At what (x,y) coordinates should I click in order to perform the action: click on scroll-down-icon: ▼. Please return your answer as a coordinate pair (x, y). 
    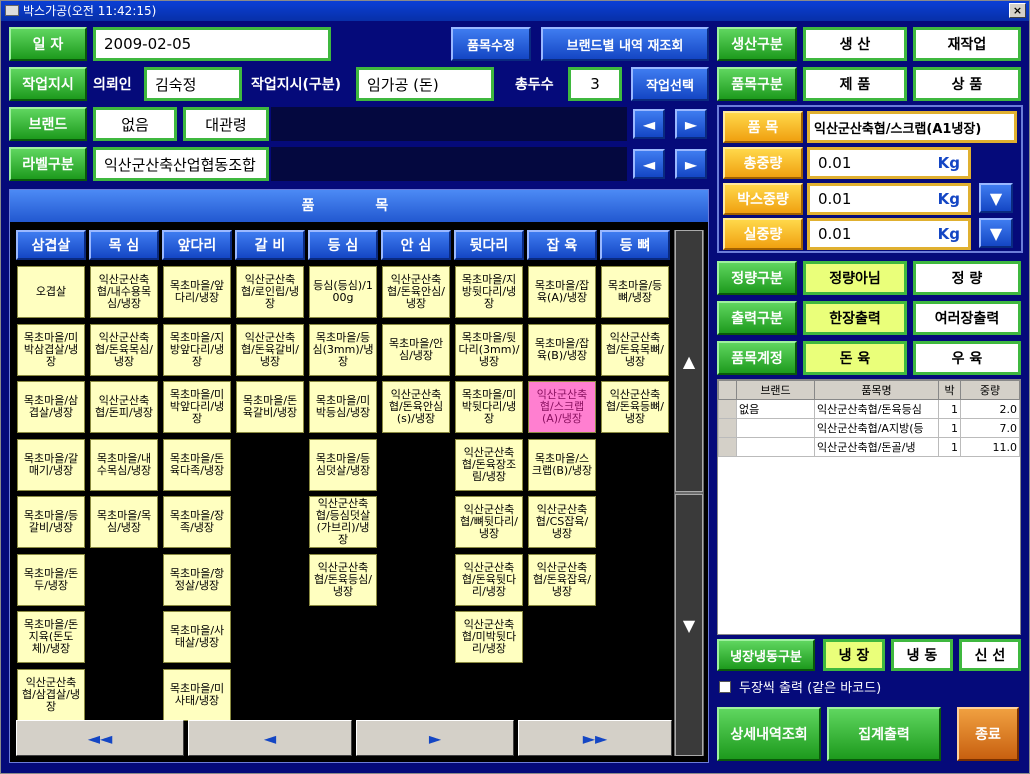
    Looking at the image, I should click on (689, 625).